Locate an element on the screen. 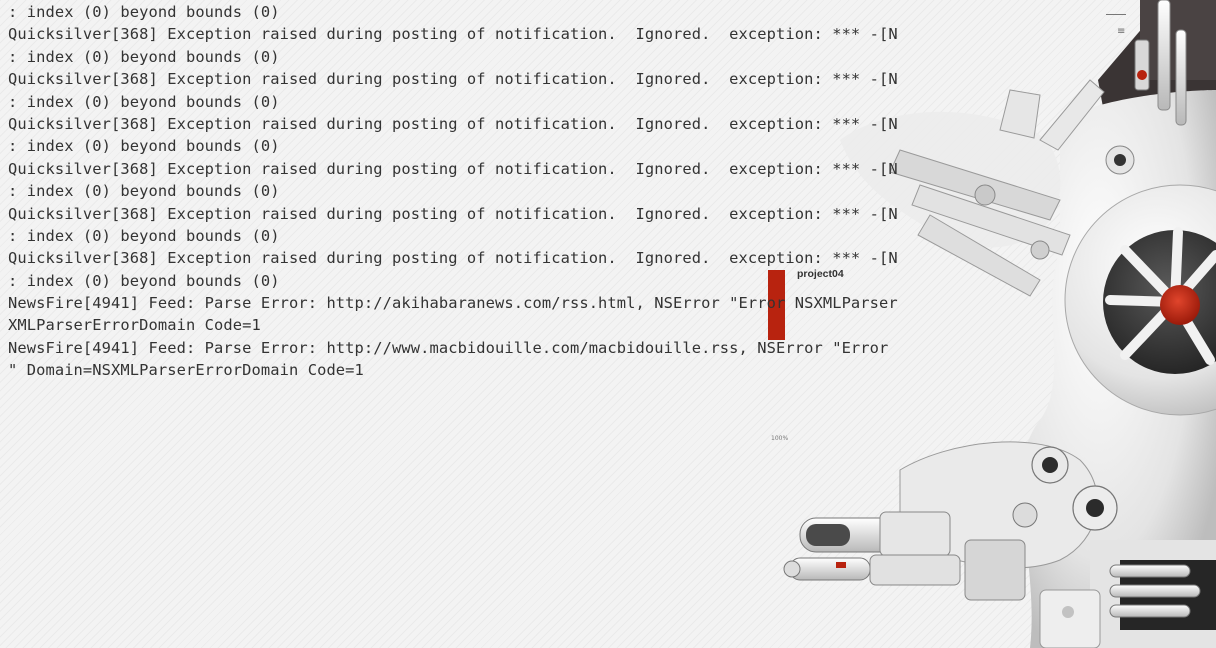 The image size is (1216, 648). log-line: " Domain=NSXMLParserErrorDomain Code=1 is located at coordinates (186, 370).